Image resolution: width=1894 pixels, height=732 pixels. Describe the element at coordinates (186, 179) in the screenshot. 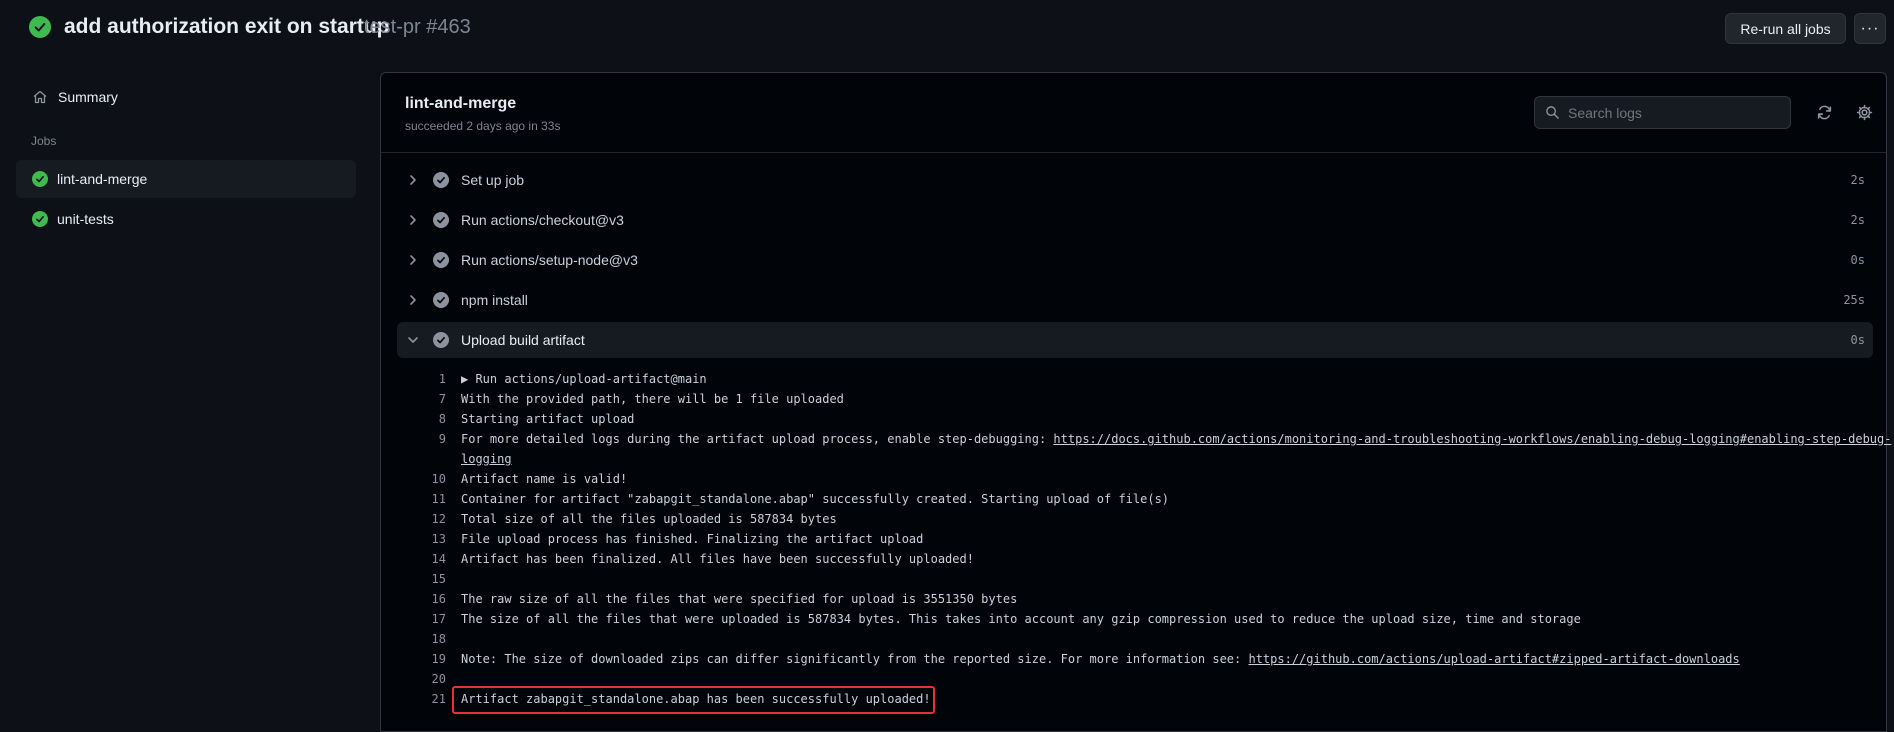

I see `sidebar-item-lint-and-merge: lint-and-merge` at that location.